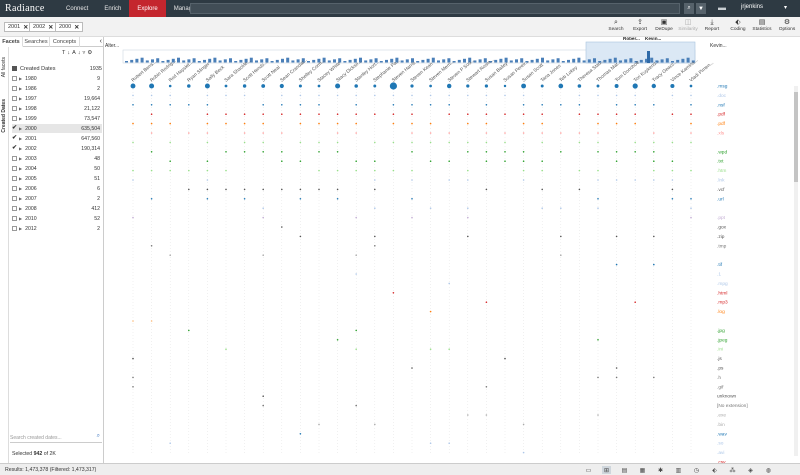  Describe the element at coordinates (719, 378) in the screenshot. I see `row-label: .h` at that location.